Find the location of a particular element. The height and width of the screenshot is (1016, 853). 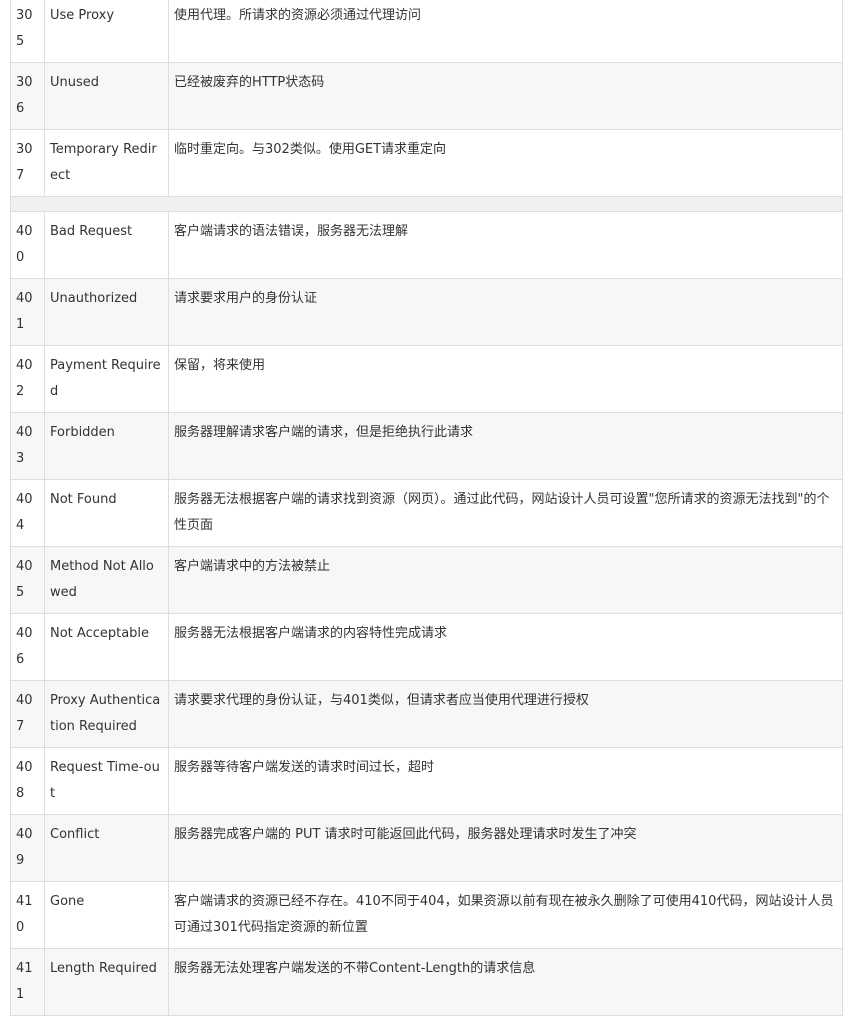

table-row: 305 Use Proxy 使用代理。所请求的资源必须通过代理访问 is located at coordinates (426, 31).